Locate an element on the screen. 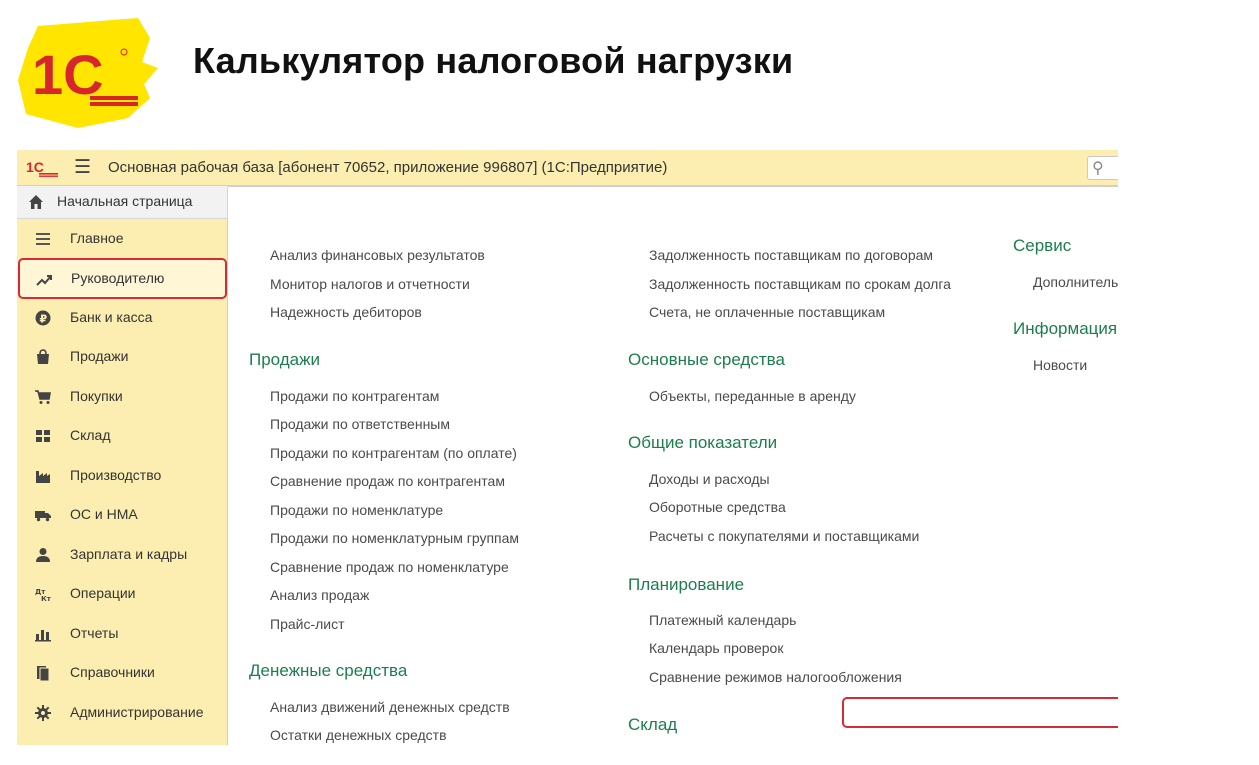  report-link: Прайс-лист is located at coordinates (307, 624).